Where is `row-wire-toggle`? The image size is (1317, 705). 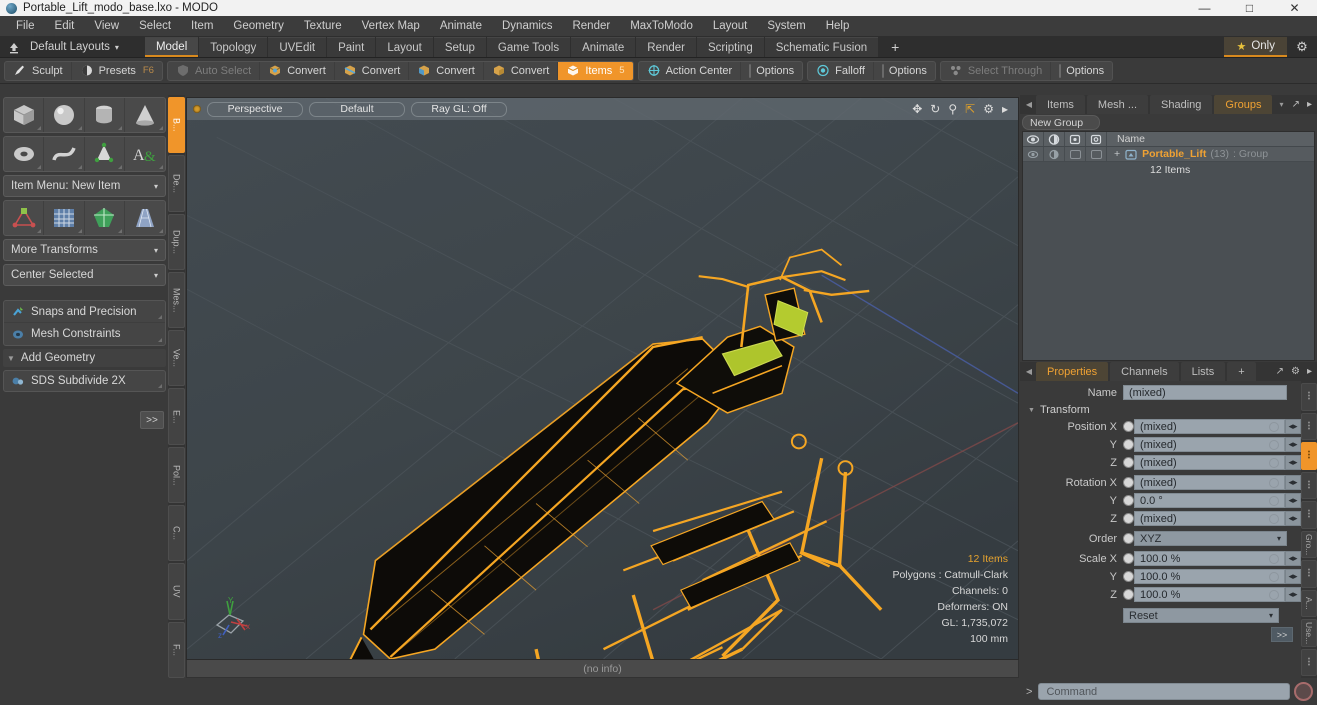 row-wire-toggle is located at coordinates (1075, 154).